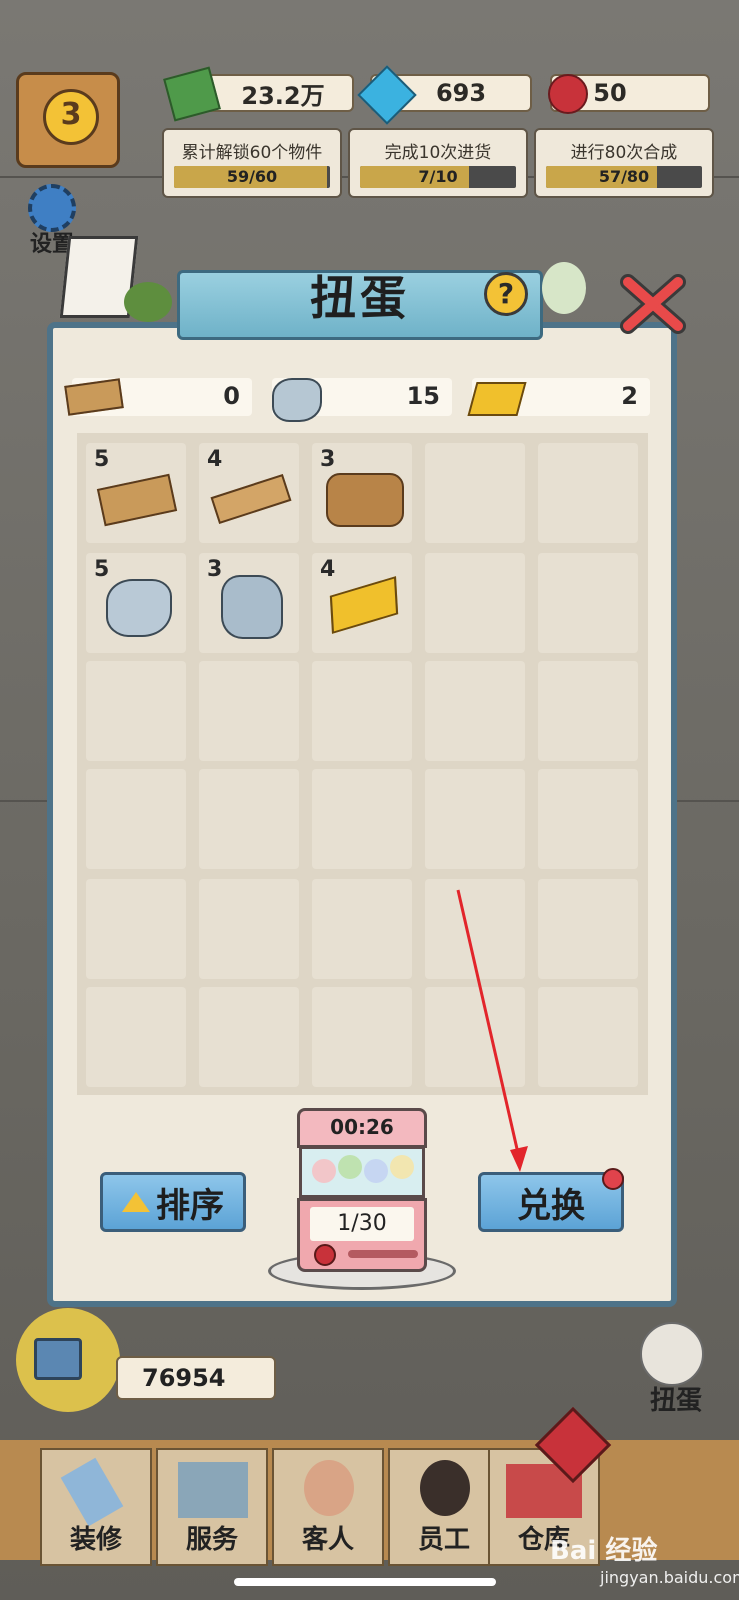 This screenshot has height=1600, width=739. I want to click on level-badge: 3, so click(68, 120).